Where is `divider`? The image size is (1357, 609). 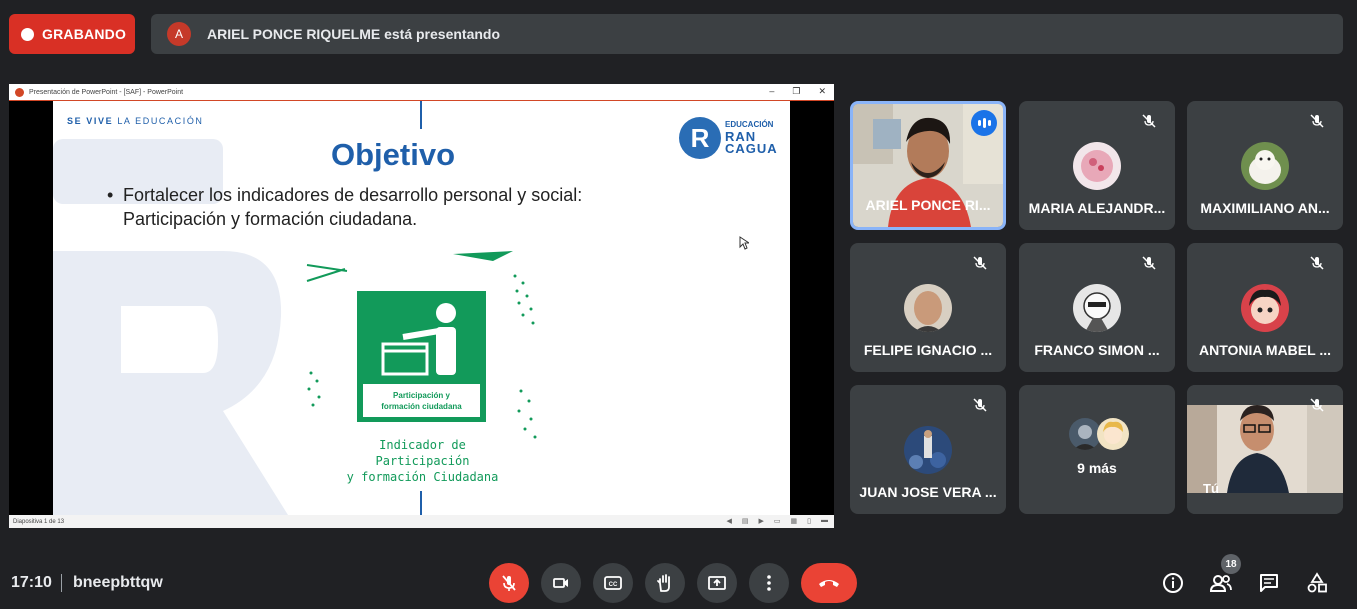
divider is located at coordinates (61, 583).